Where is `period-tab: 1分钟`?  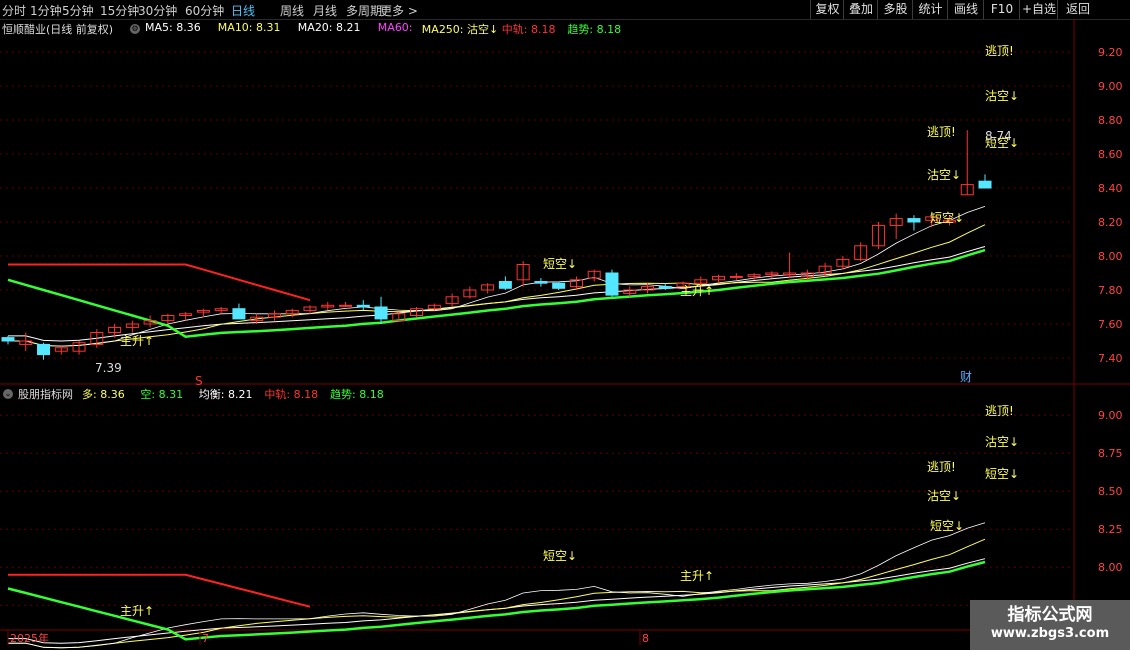
period-tab: 1分钟 is located at coordinates (46, 10).